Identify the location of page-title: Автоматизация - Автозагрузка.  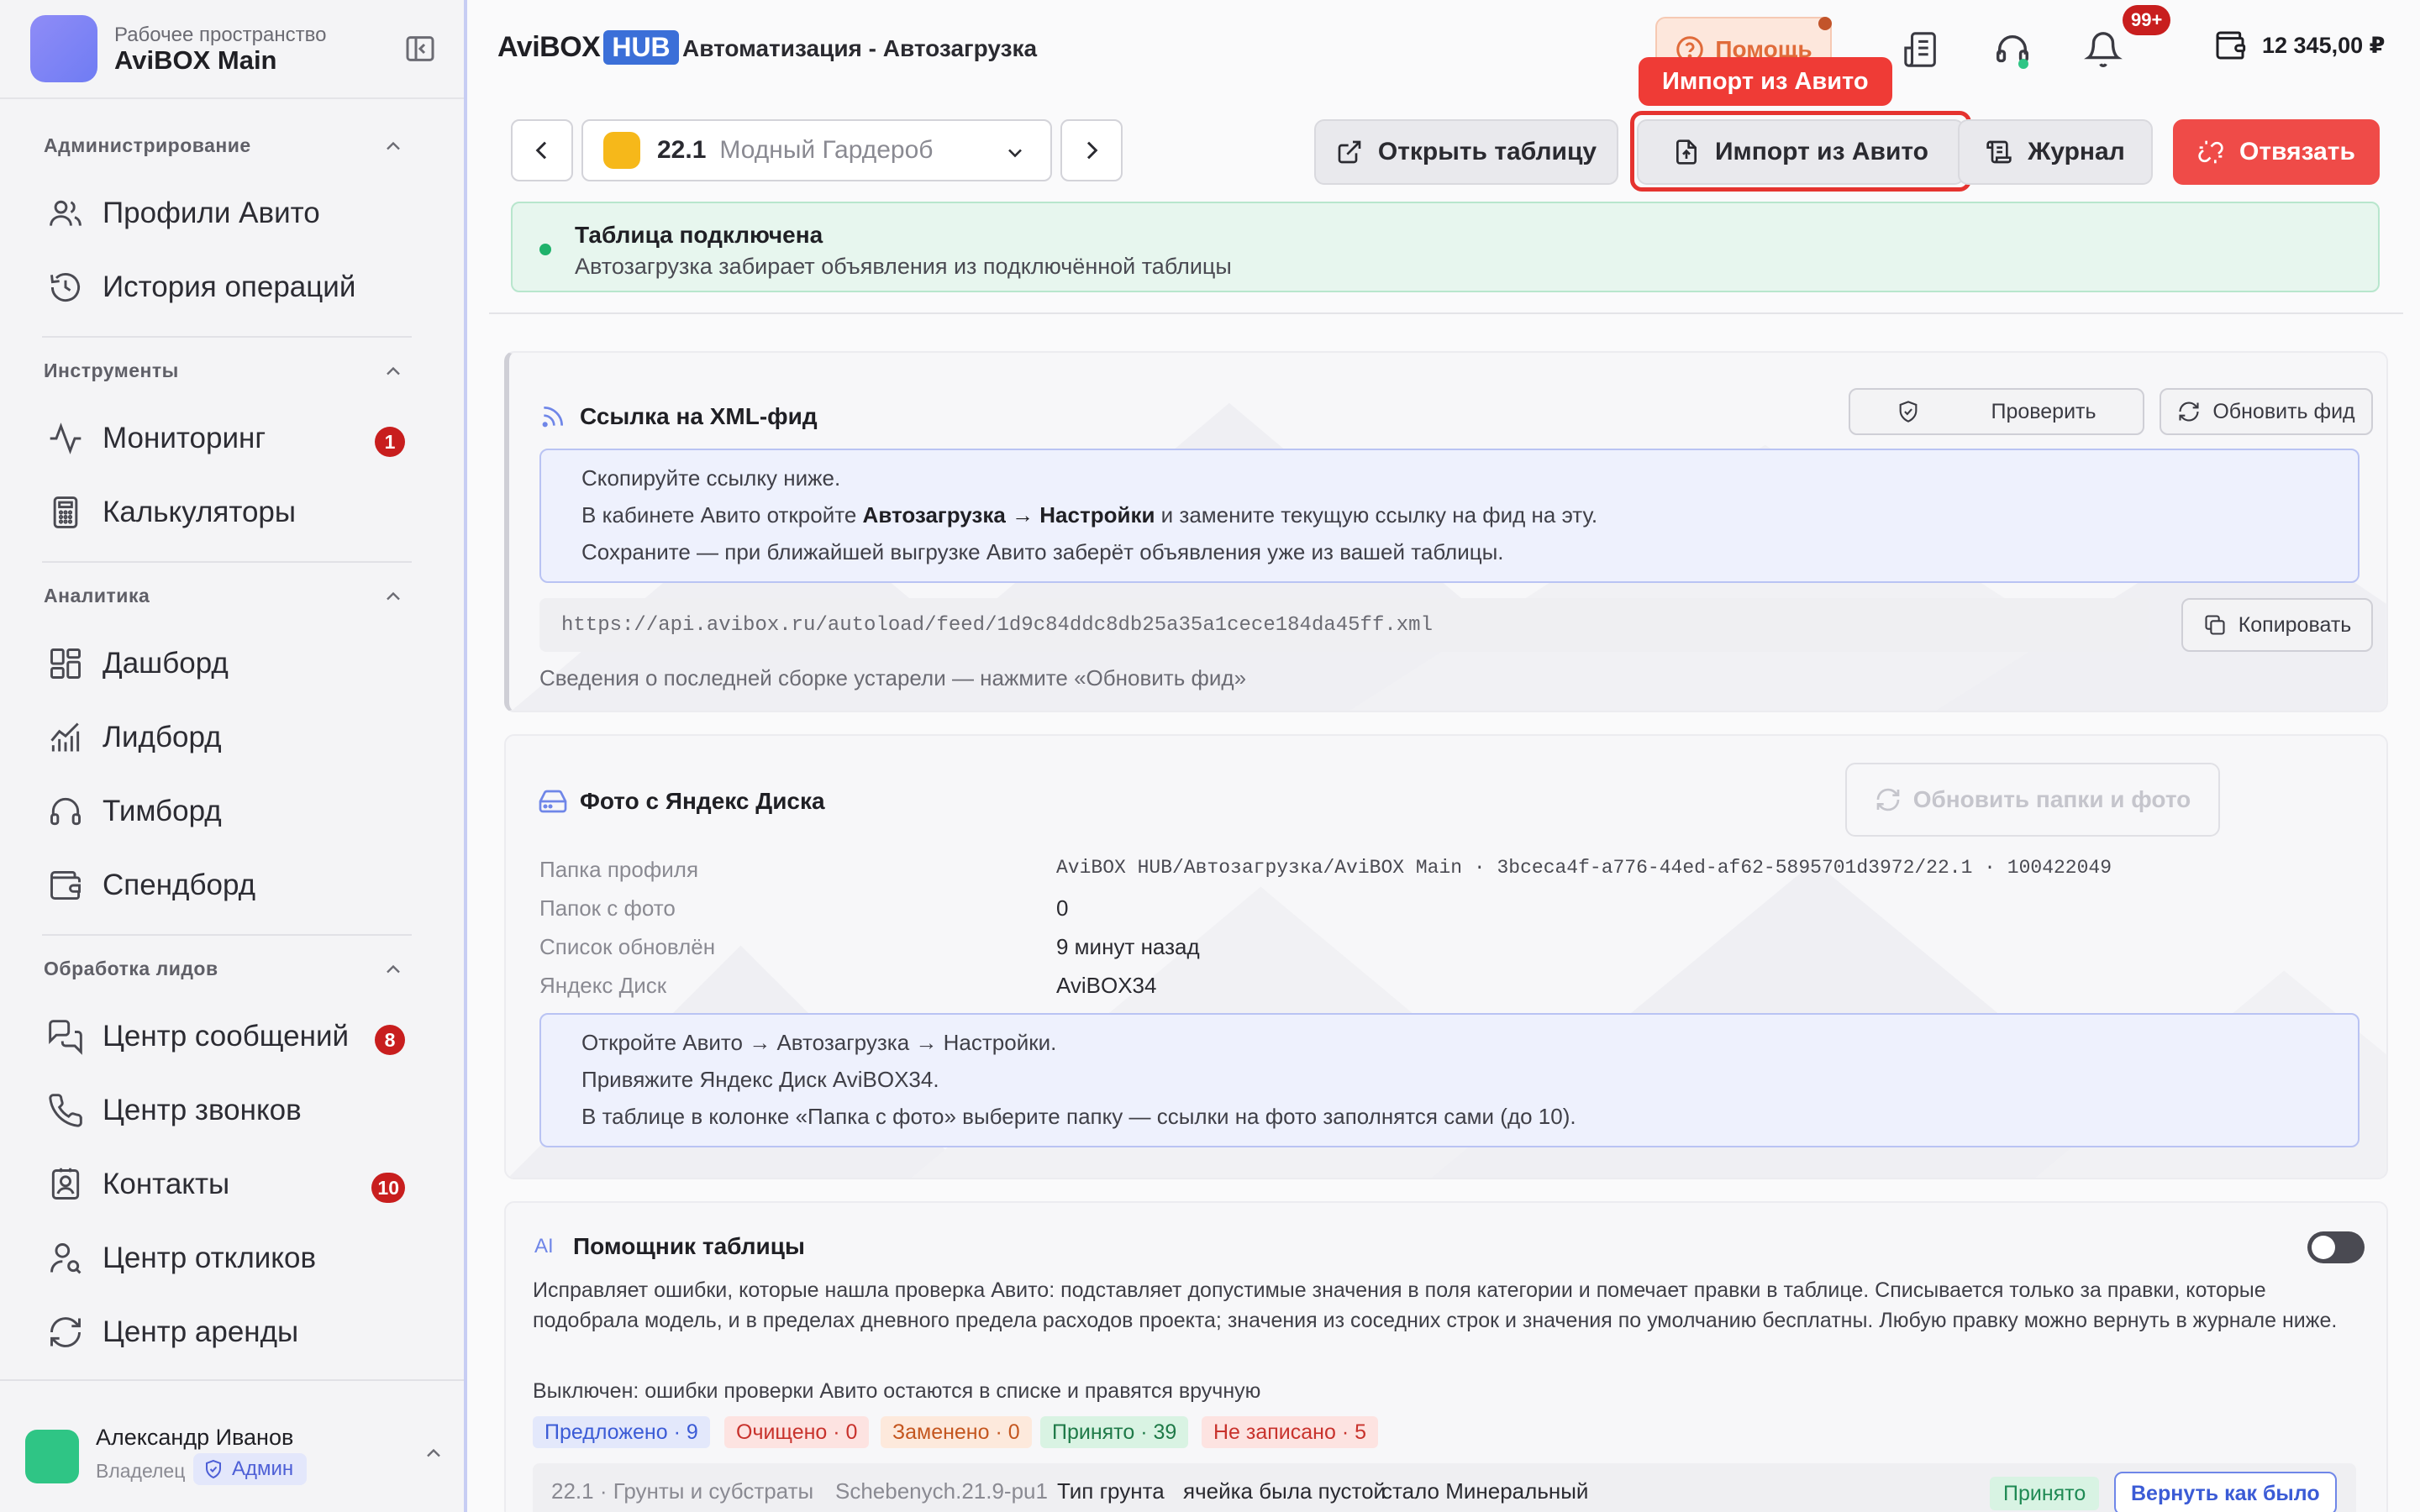
(860, 48).